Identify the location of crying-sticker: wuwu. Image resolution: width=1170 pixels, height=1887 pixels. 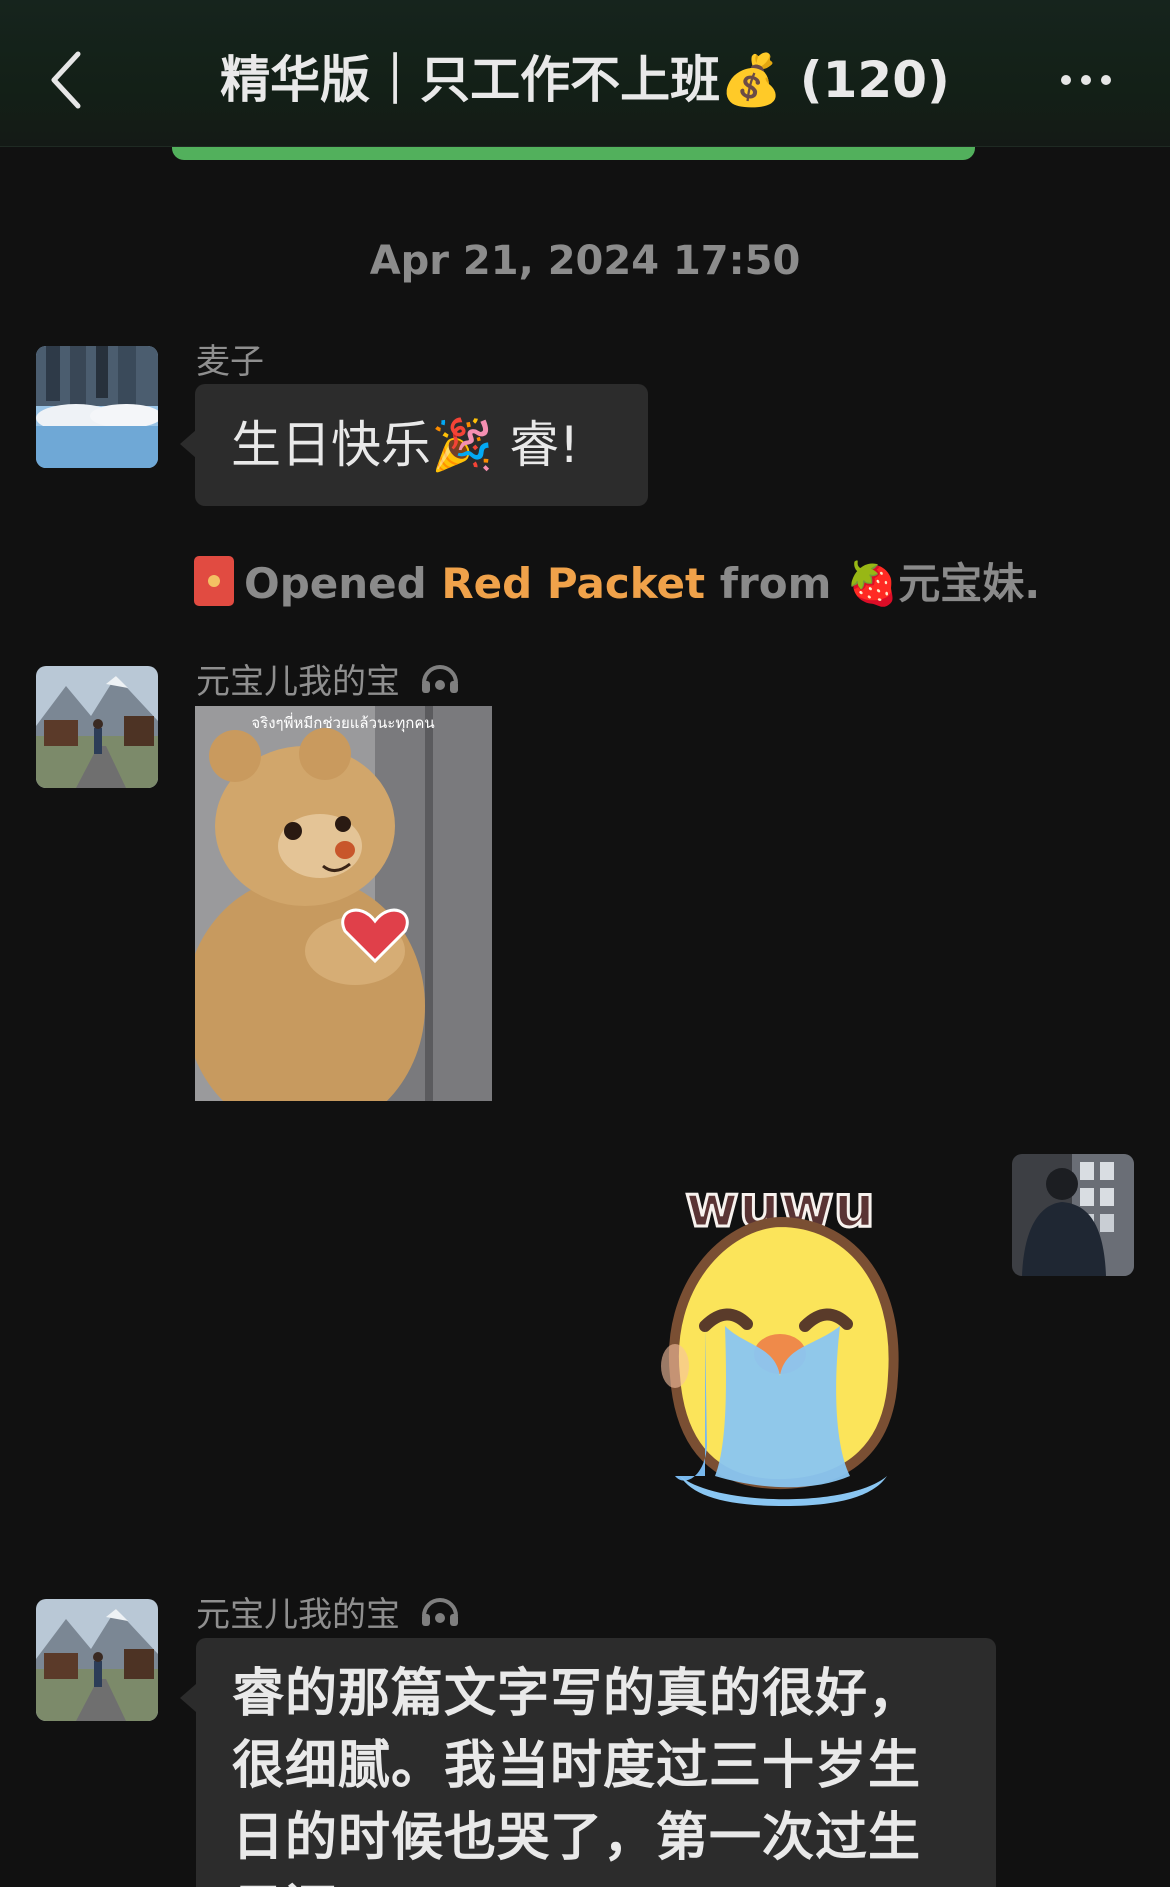
(785, 1351).